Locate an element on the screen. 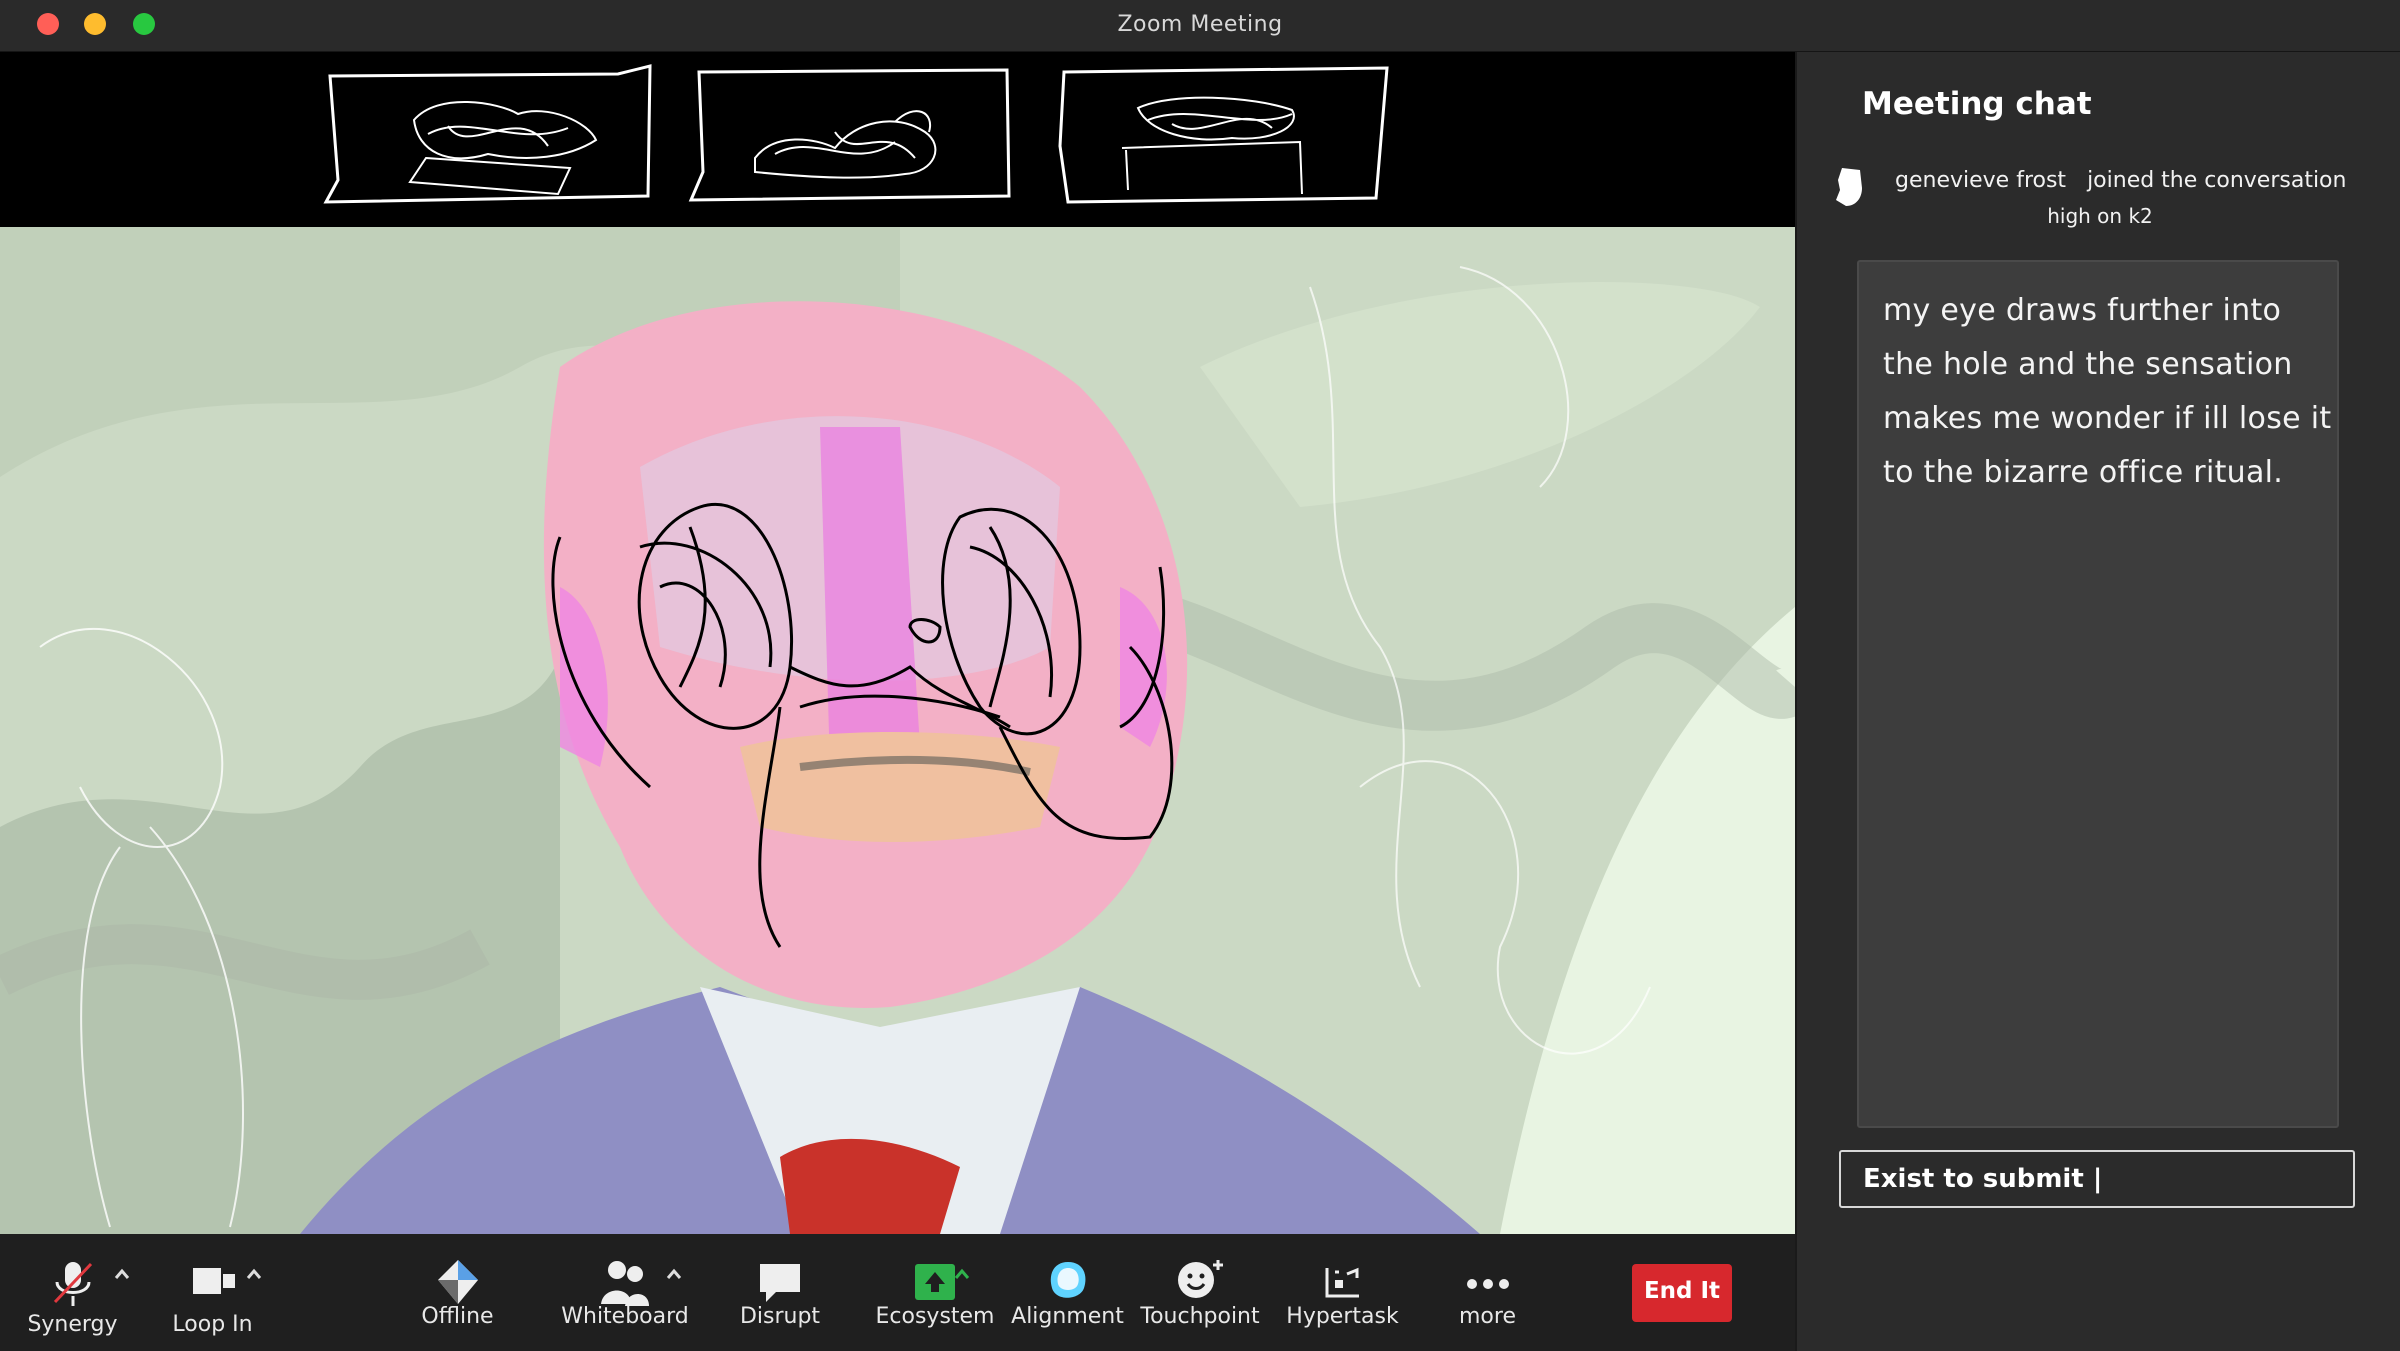 The width and height of the screenshot is (2400, 1351). chat-input-value: Exist to submit | is located at coordinates (1983, 1179).